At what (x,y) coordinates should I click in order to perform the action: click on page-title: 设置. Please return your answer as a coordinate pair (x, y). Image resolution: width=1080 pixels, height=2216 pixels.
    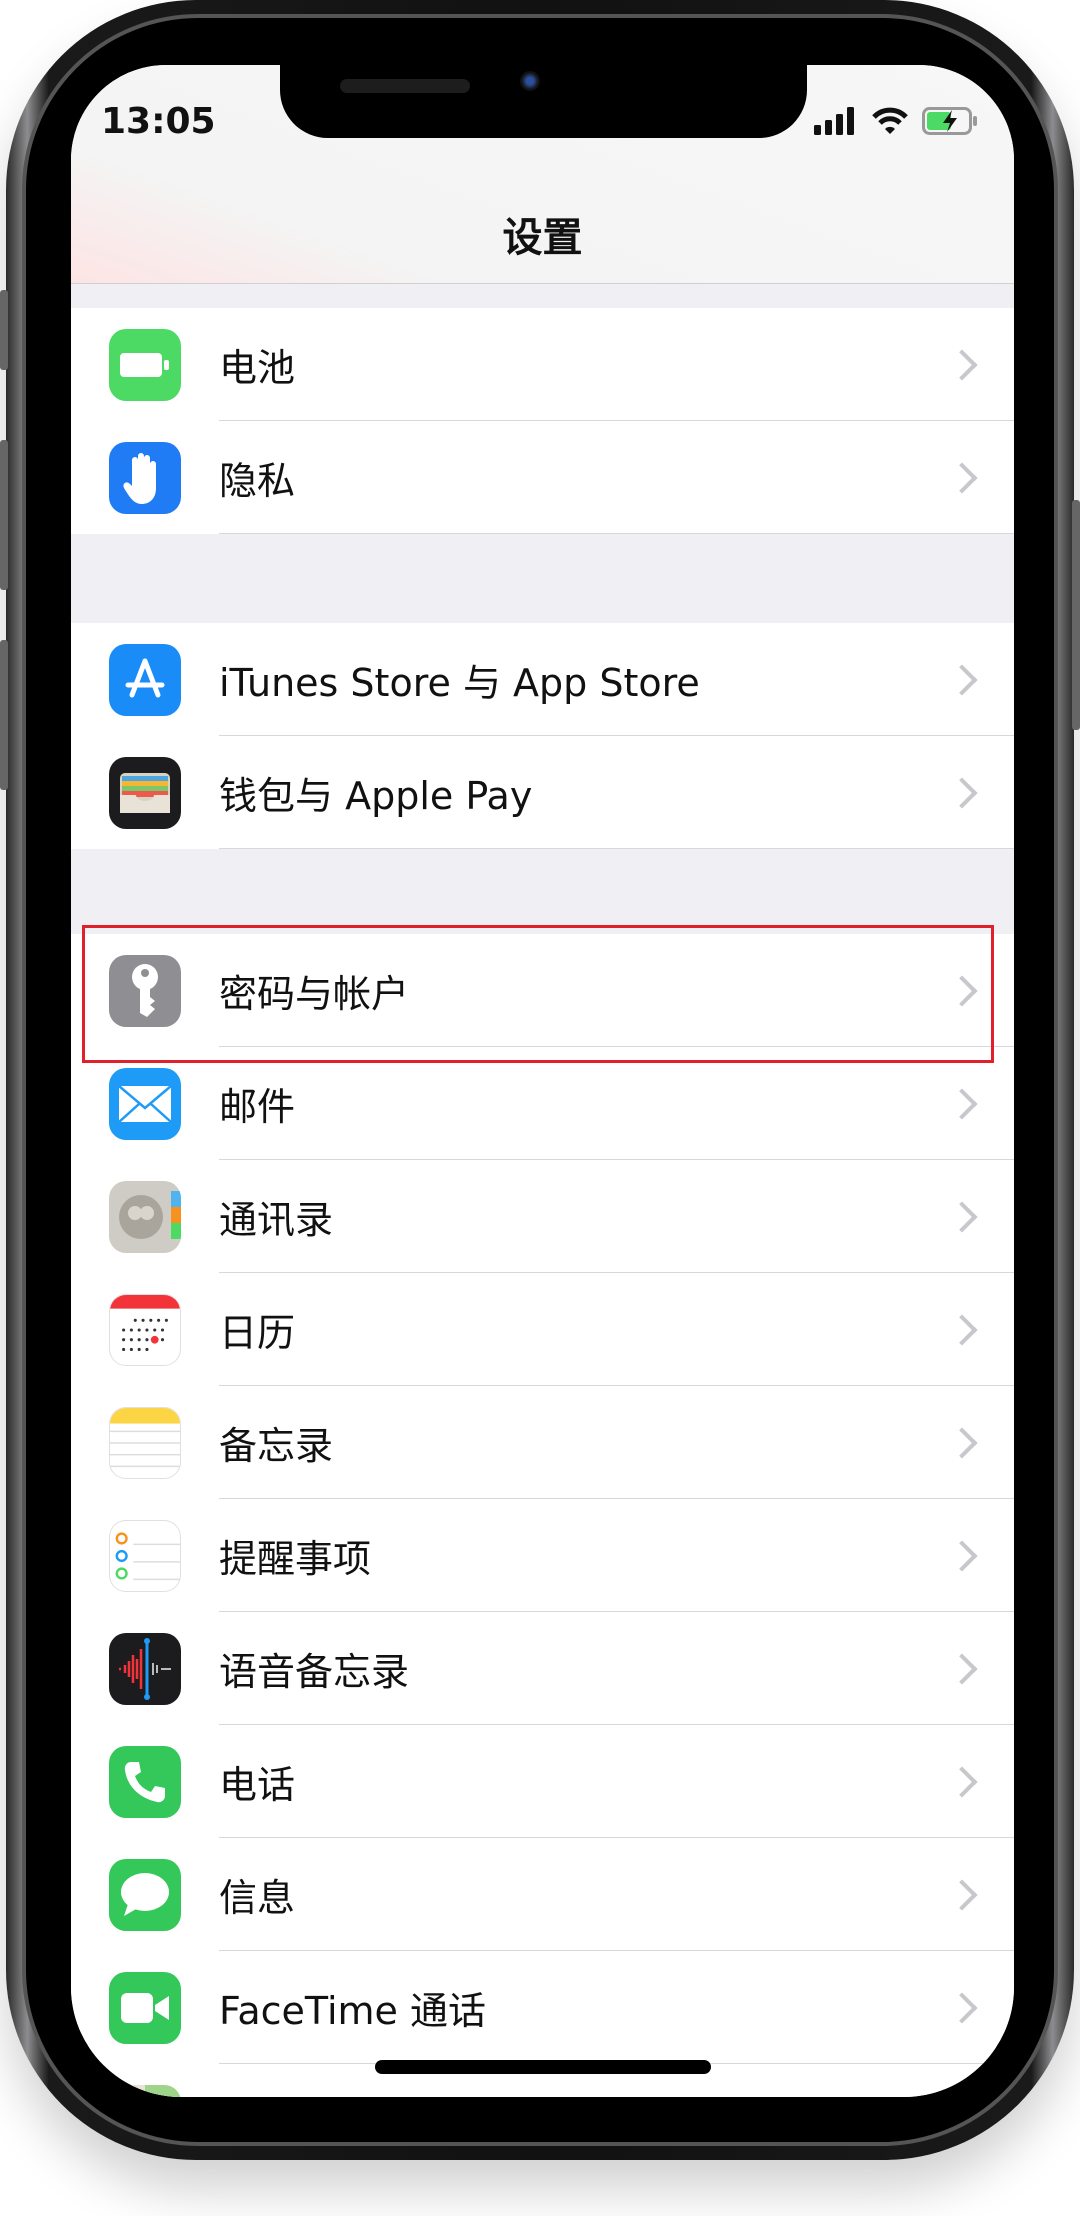
    Looking at the image, I should click on (542, 238).